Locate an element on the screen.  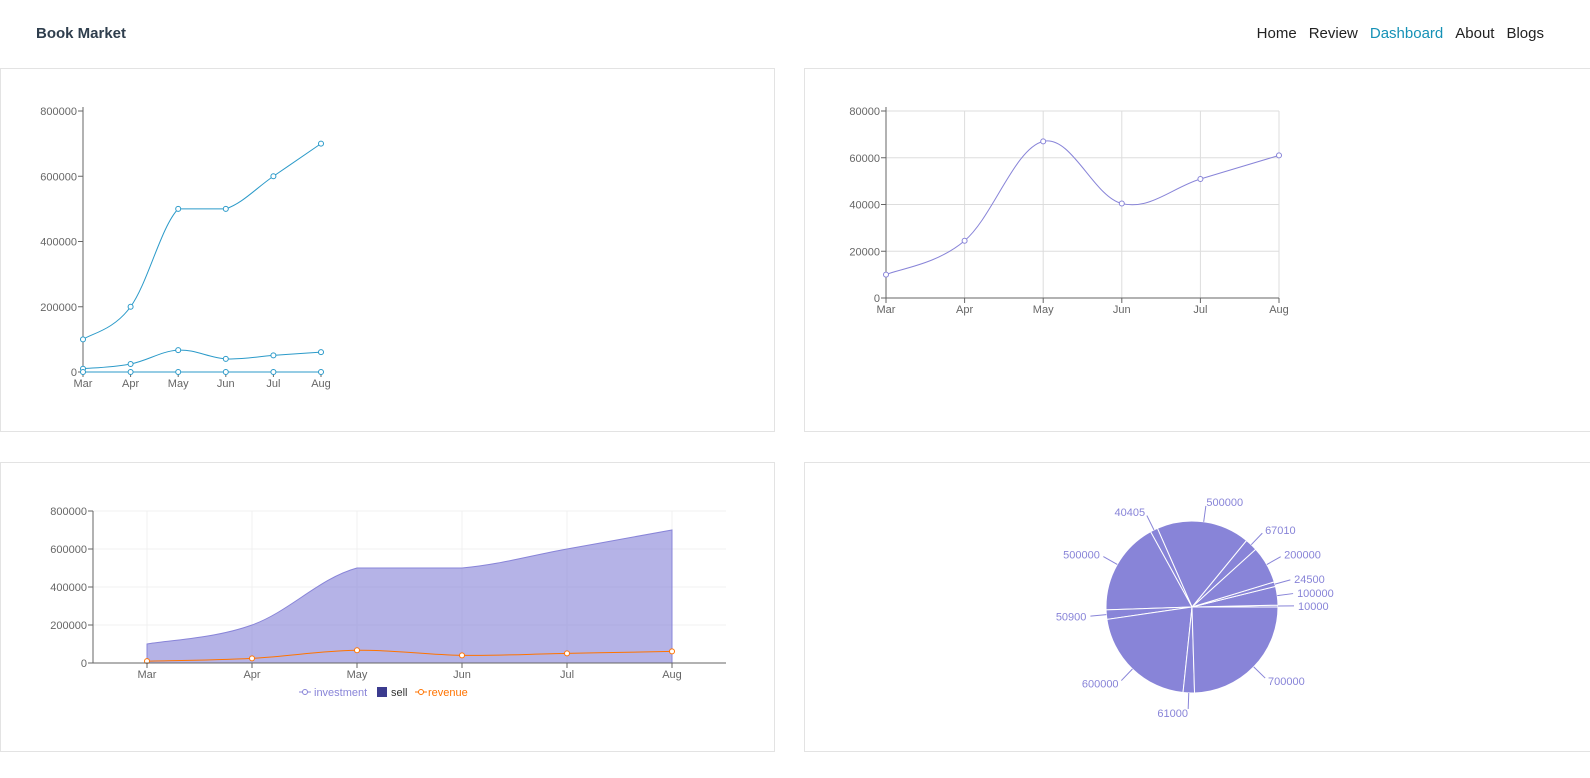
nav-link-review: Review is located at coordinates (1333, 33).